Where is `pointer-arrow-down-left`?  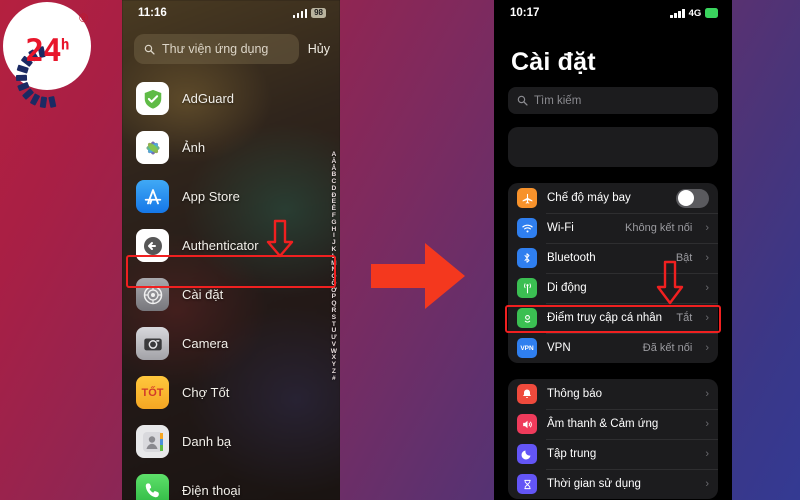 pointer-arrow-down-left is located at coordinates (280, 238).